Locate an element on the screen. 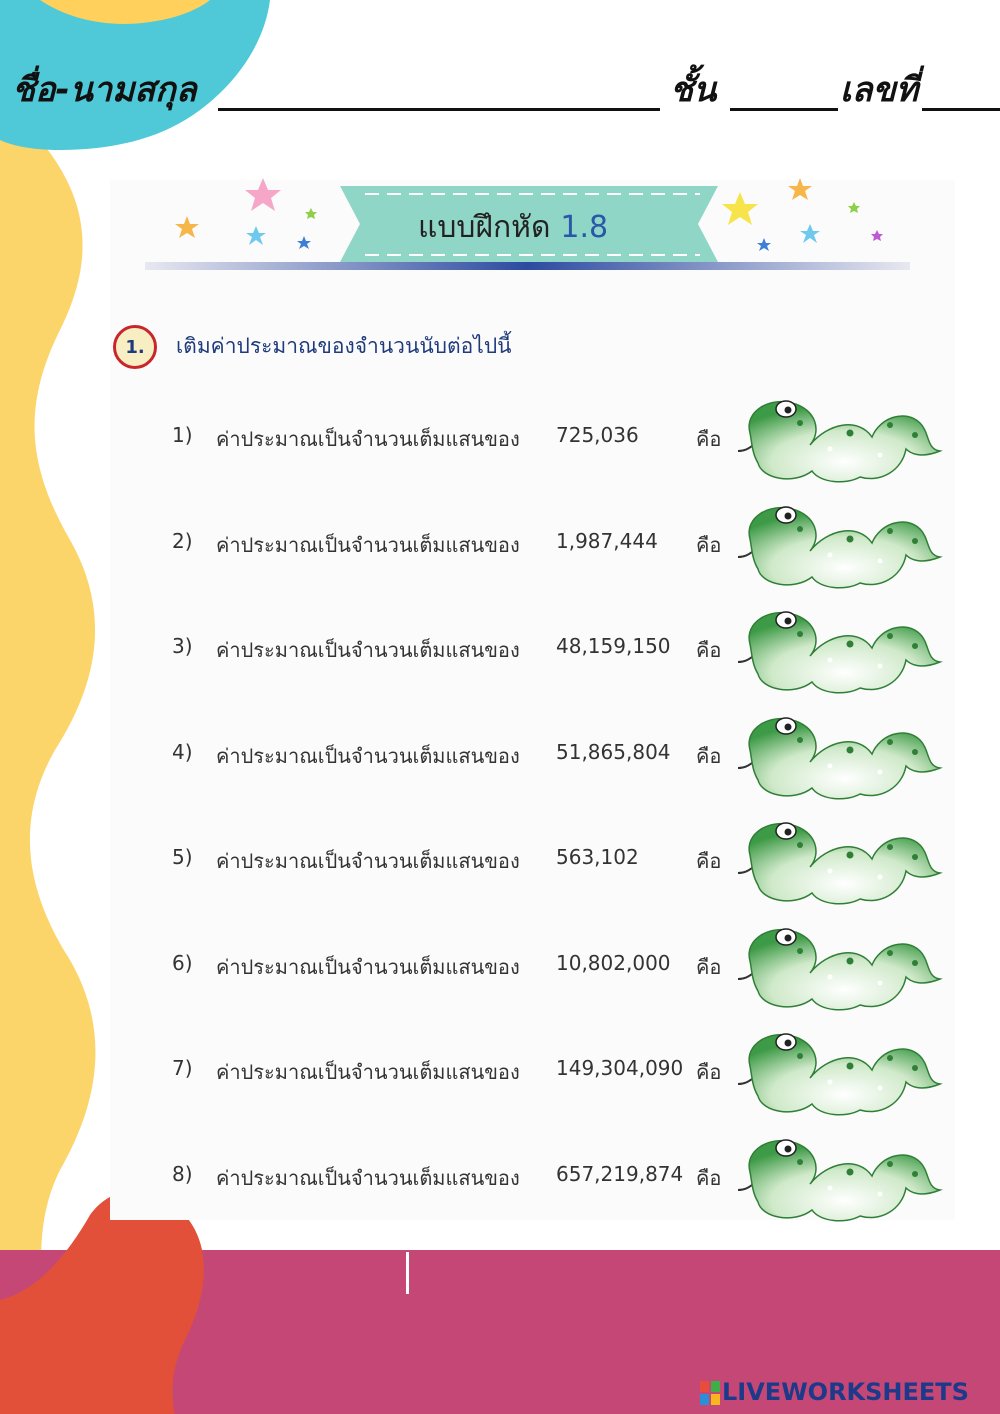 Image resolution: width=1000 pixels, height=1414 pixels. item-value: 1,987,444 is located at coordinates (607, 540).